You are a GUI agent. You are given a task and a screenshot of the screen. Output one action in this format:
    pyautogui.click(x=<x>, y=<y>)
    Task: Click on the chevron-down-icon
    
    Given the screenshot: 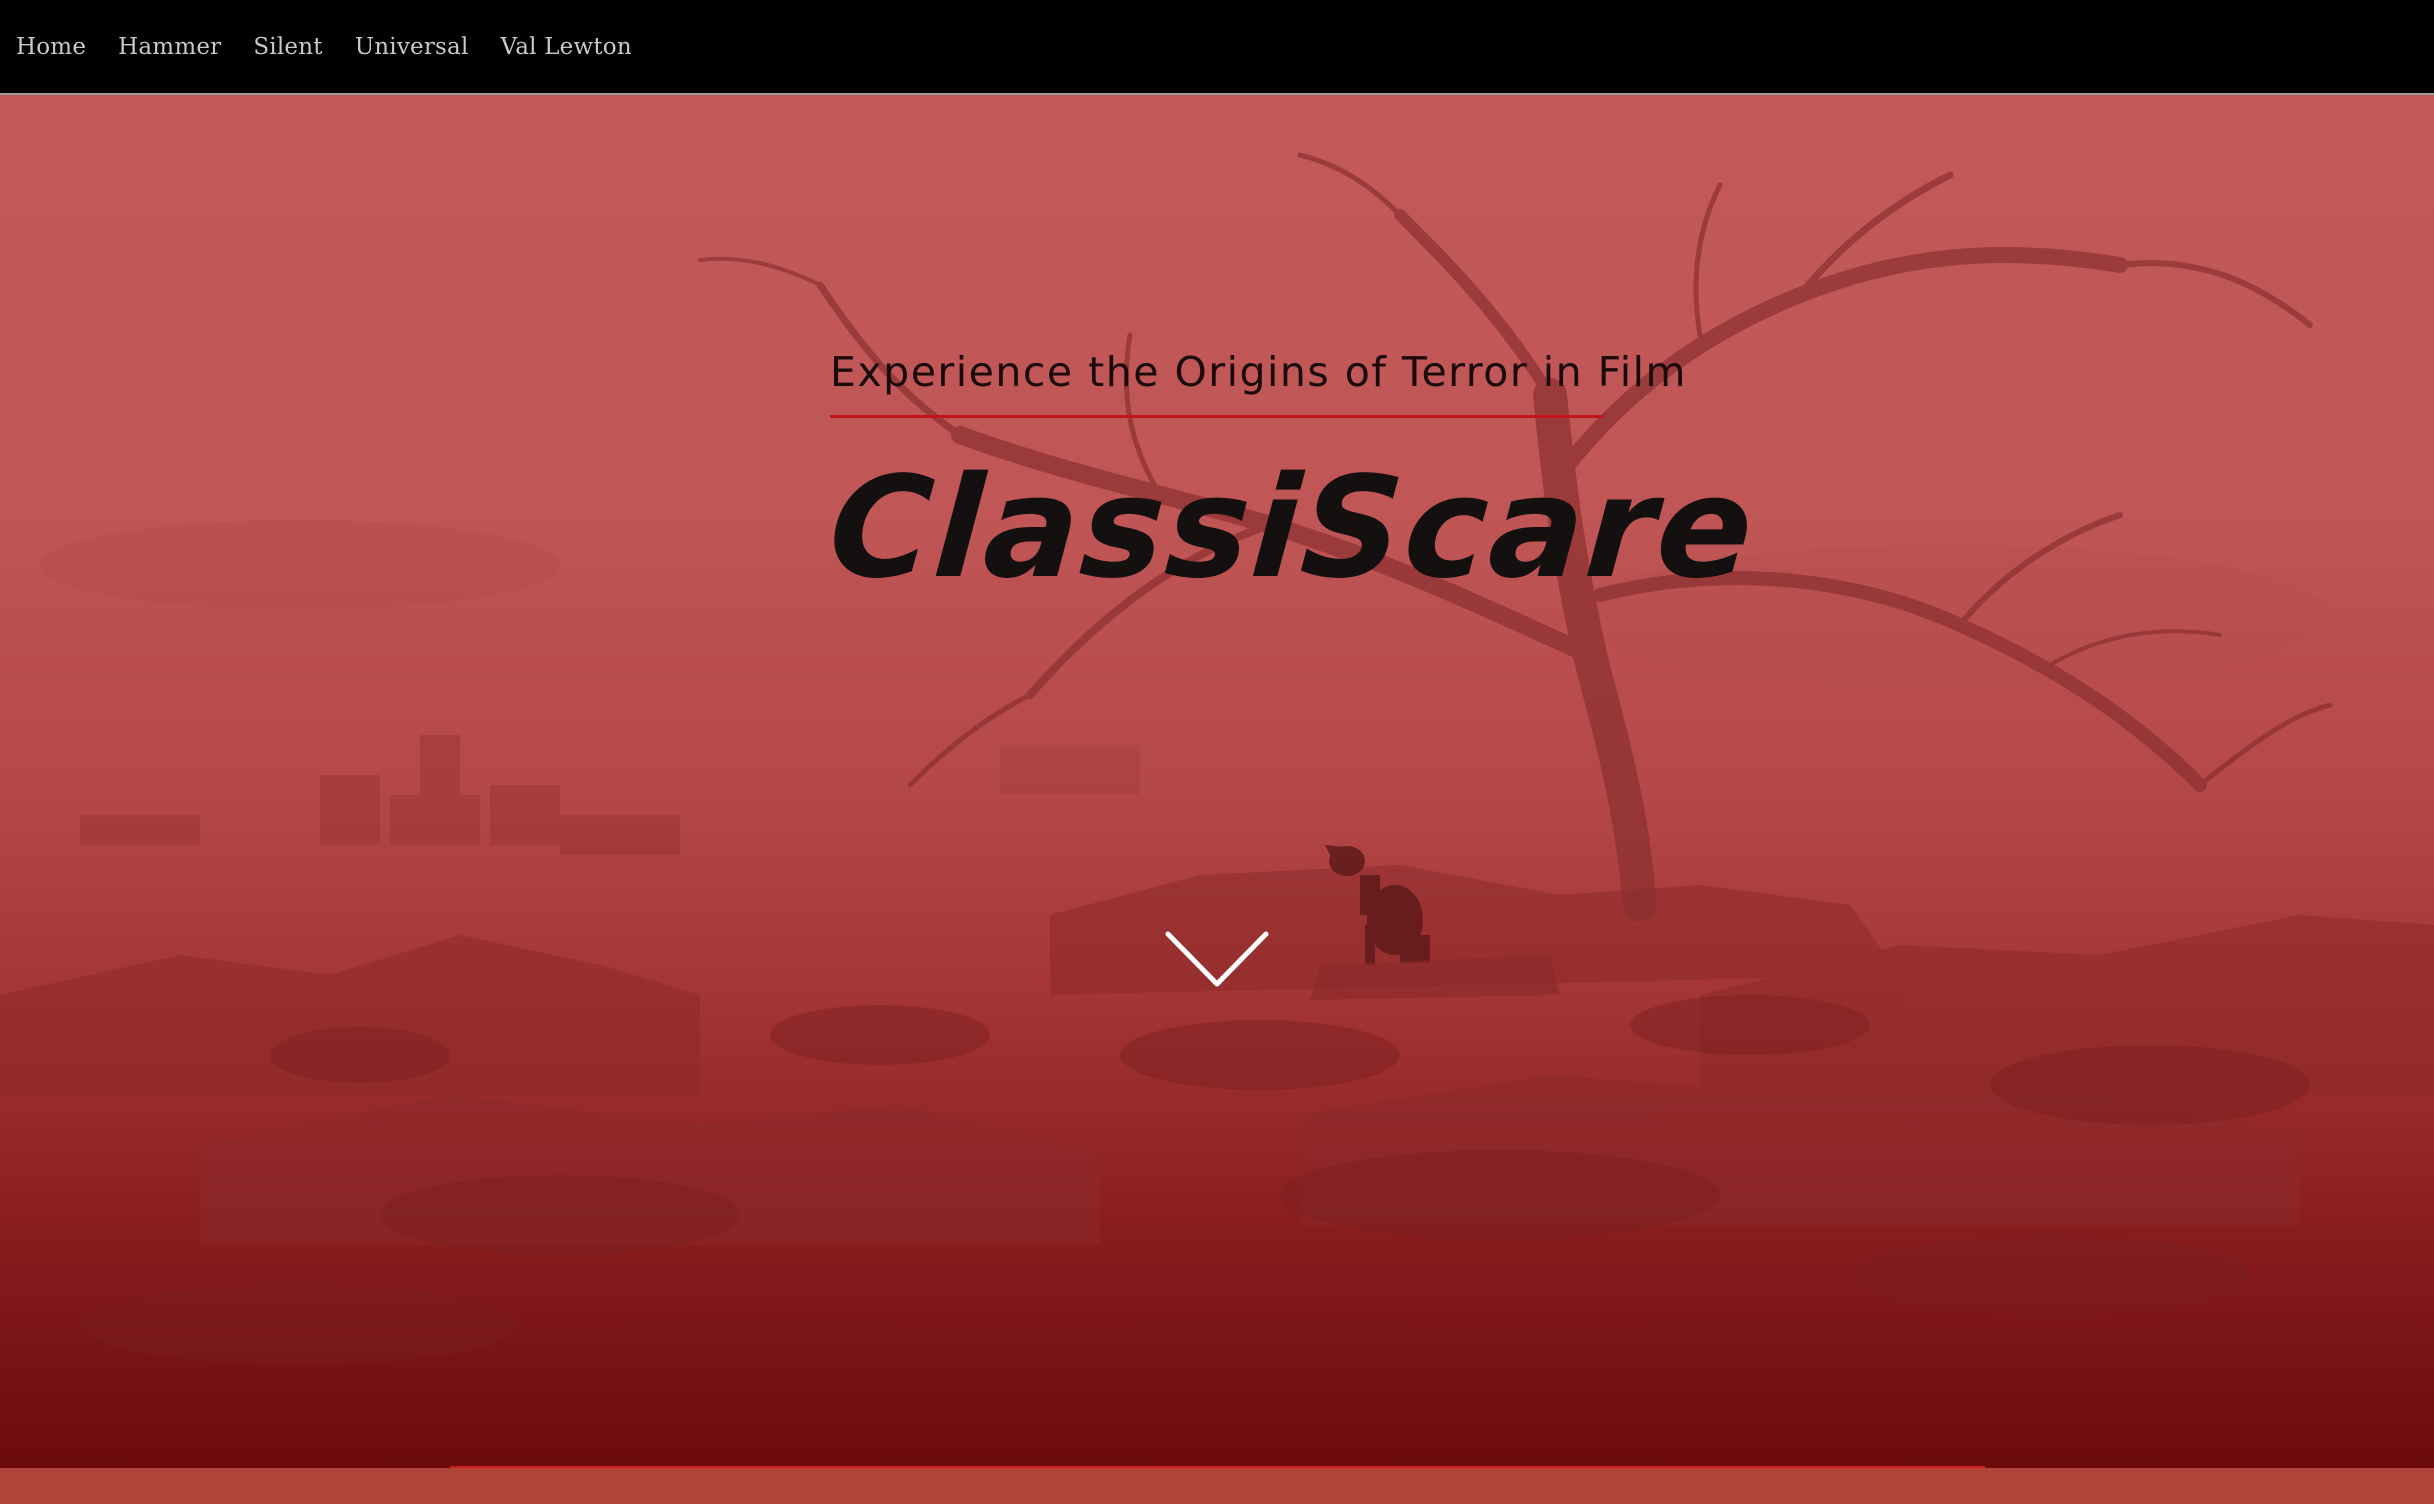 What is the action you would take?
    pyautogui.click(x=1217, y=961)
    